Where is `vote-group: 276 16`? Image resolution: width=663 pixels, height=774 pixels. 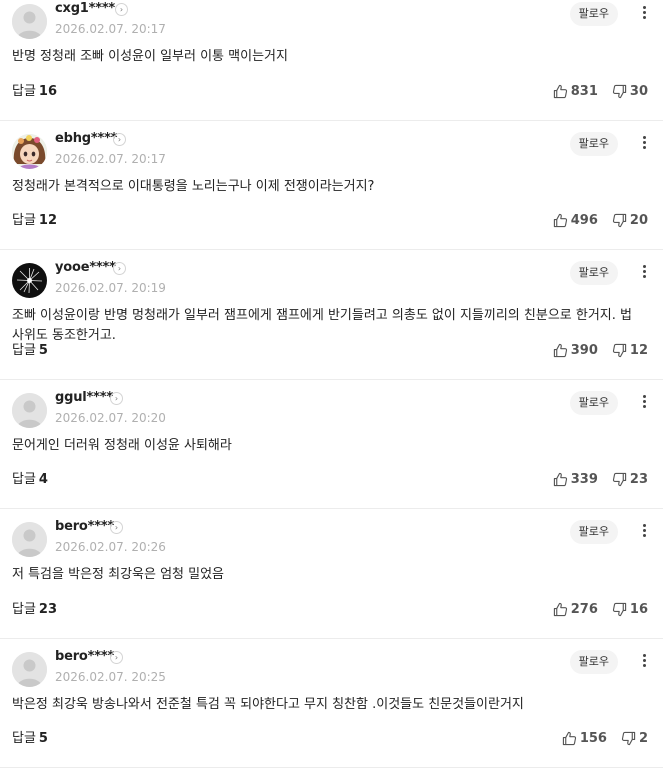
vote-group: 276 16 is located at coordinates (600, 609).